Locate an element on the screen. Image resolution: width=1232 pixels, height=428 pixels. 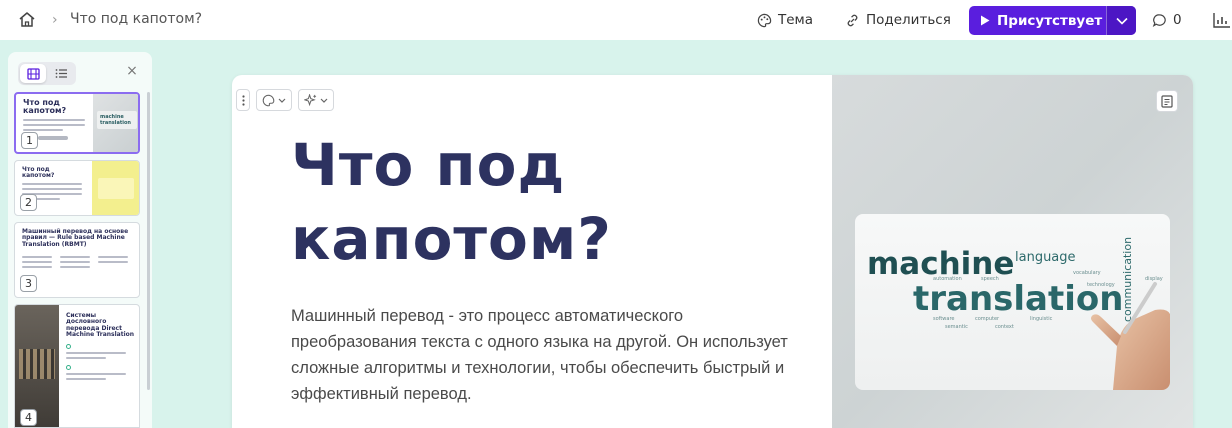
comment-icon is located at coordinates (1159, 20).